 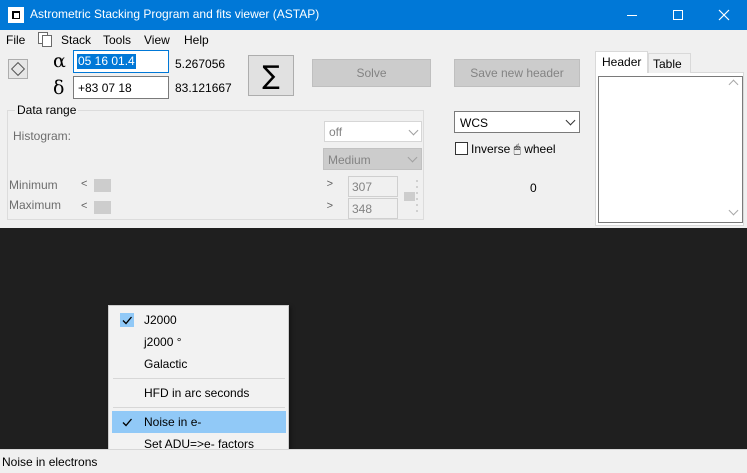 I want to click on header-scrollbar, so click(x=734, y=149).